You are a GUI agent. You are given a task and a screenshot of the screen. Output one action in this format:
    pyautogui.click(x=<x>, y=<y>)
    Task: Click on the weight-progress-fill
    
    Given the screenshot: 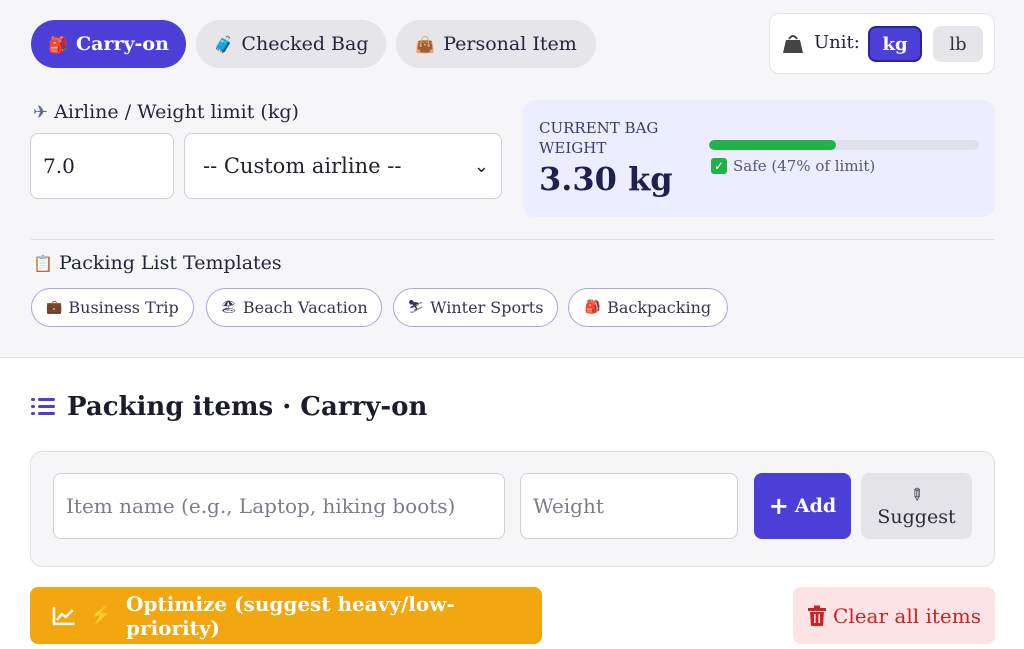 What is the action you would take?
    pyautogui.click(x=772, y=145)
    